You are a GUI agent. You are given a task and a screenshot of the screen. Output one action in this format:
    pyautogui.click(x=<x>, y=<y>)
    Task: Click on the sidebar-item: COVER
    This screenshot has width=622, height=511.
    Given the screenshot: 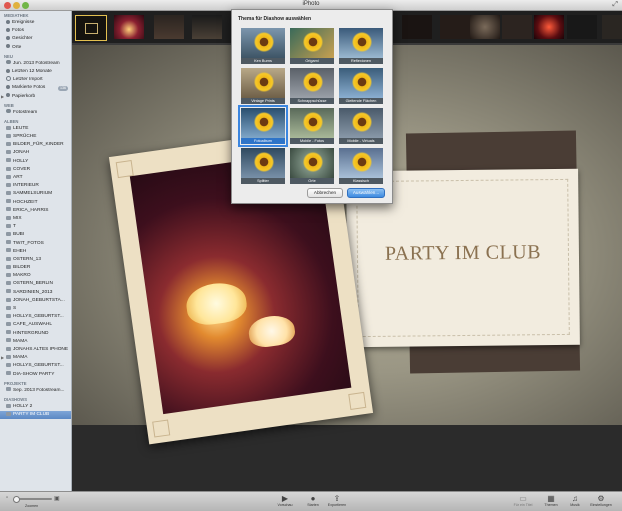 What is the action you would take?
    pyautogui.click(x=35, y=170)
    